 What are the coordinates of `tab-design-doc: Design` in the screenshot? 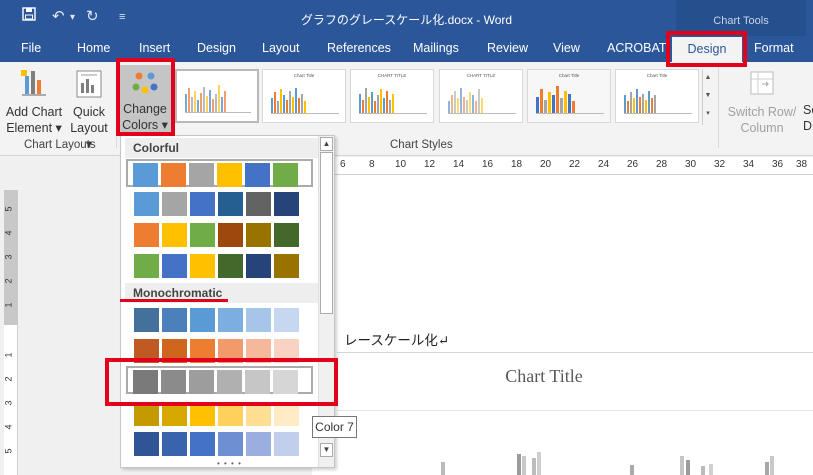 It's located at (216, 49).